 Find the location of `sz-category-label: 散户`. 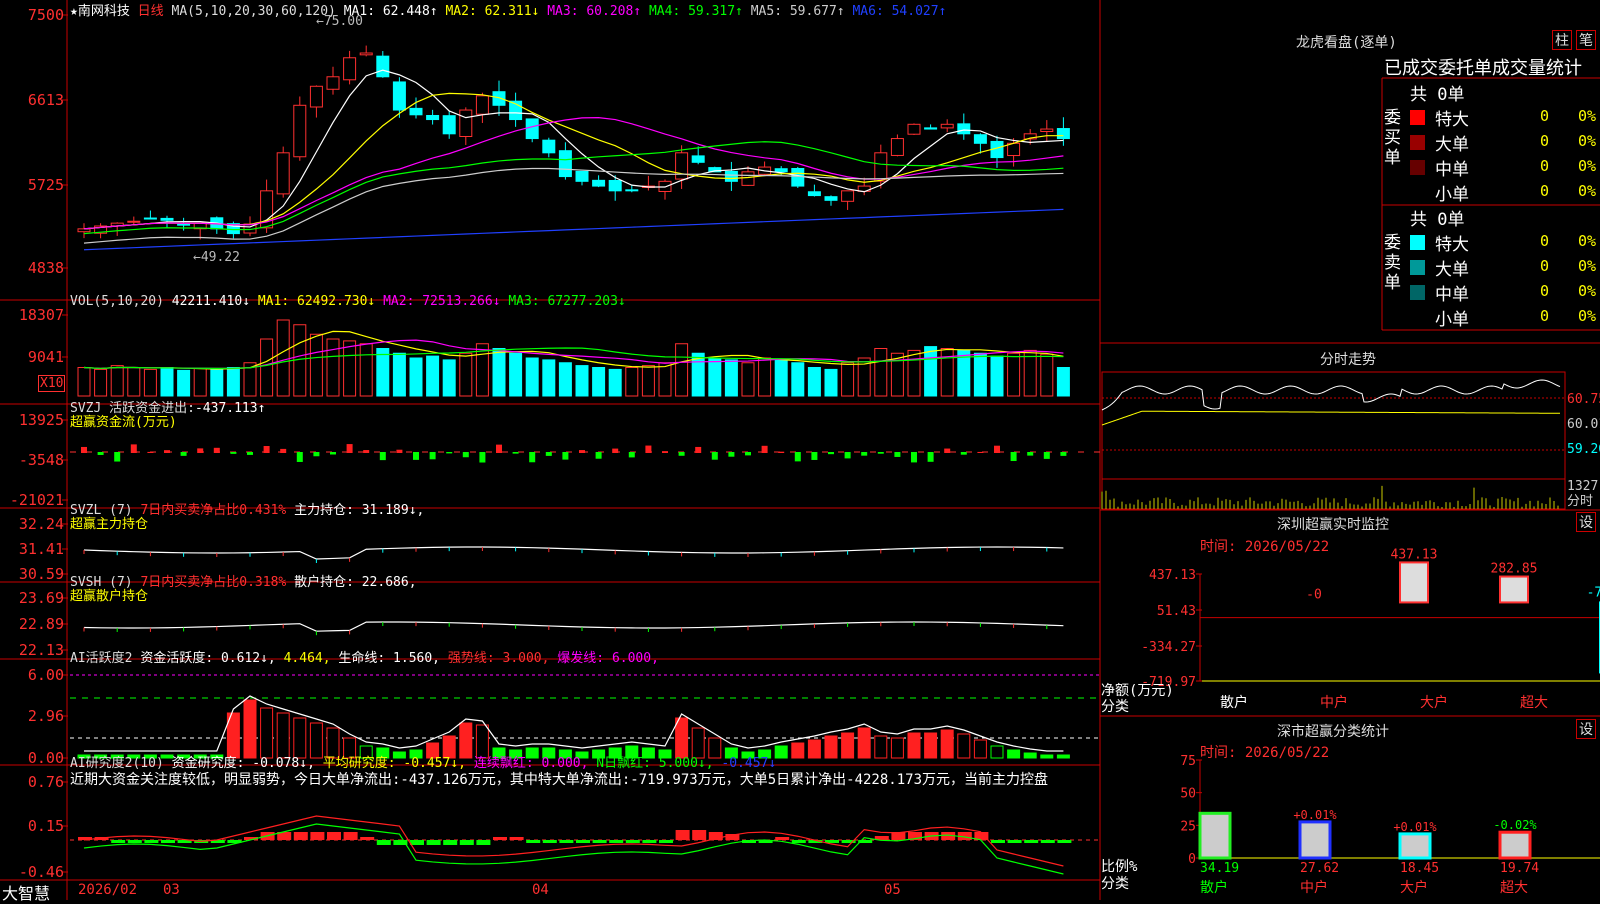

sz-category-label: 散户 is located at coordinates (1234, 702).